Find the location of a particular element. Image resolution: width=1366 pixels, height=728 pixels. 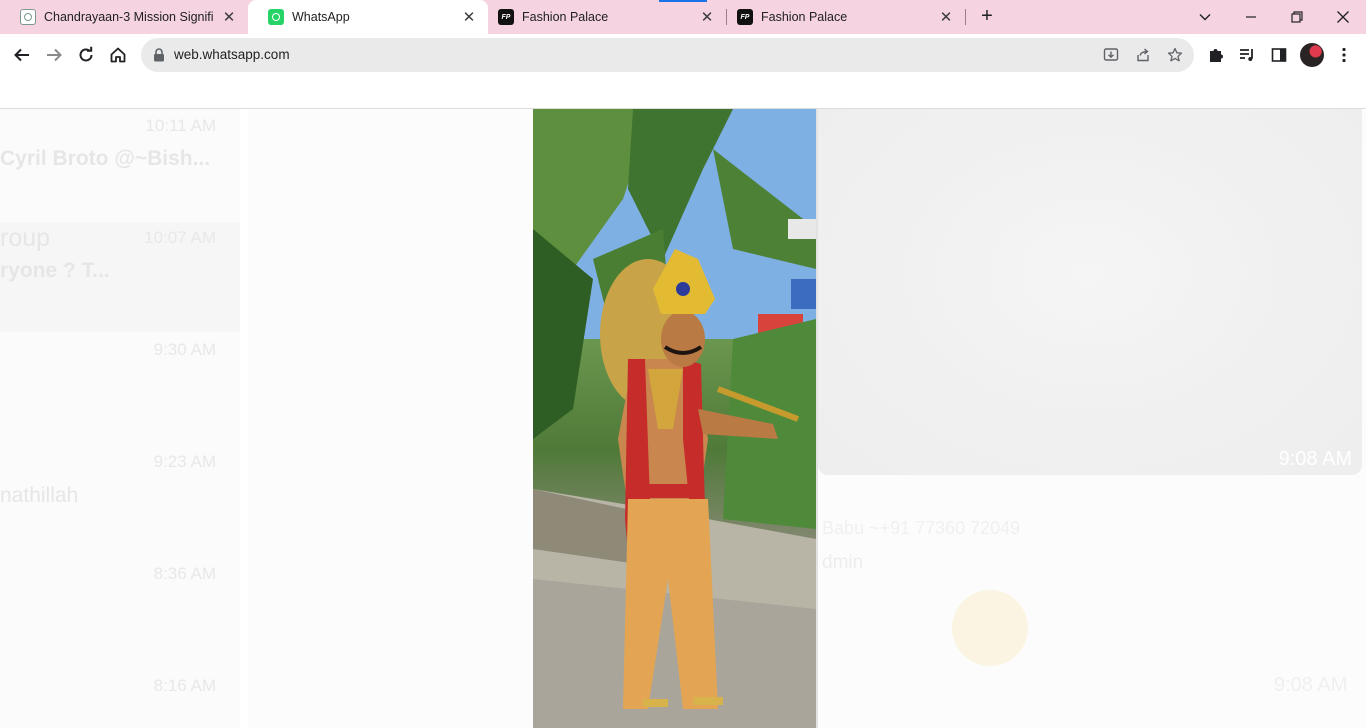

tab-separator is located at coordinates (965, 17).